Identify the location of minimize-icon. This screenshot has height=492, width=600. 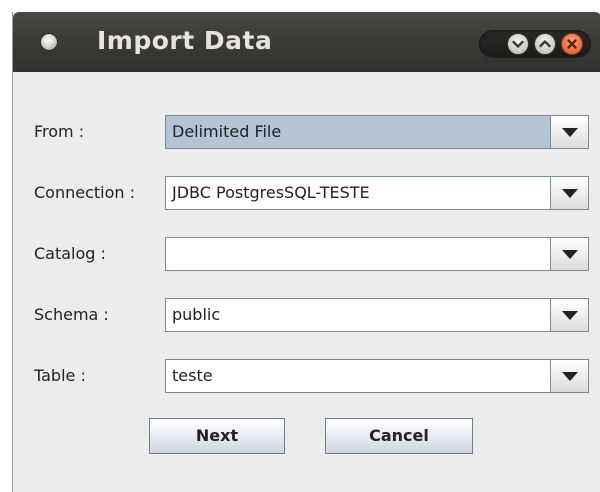
(518, 44).